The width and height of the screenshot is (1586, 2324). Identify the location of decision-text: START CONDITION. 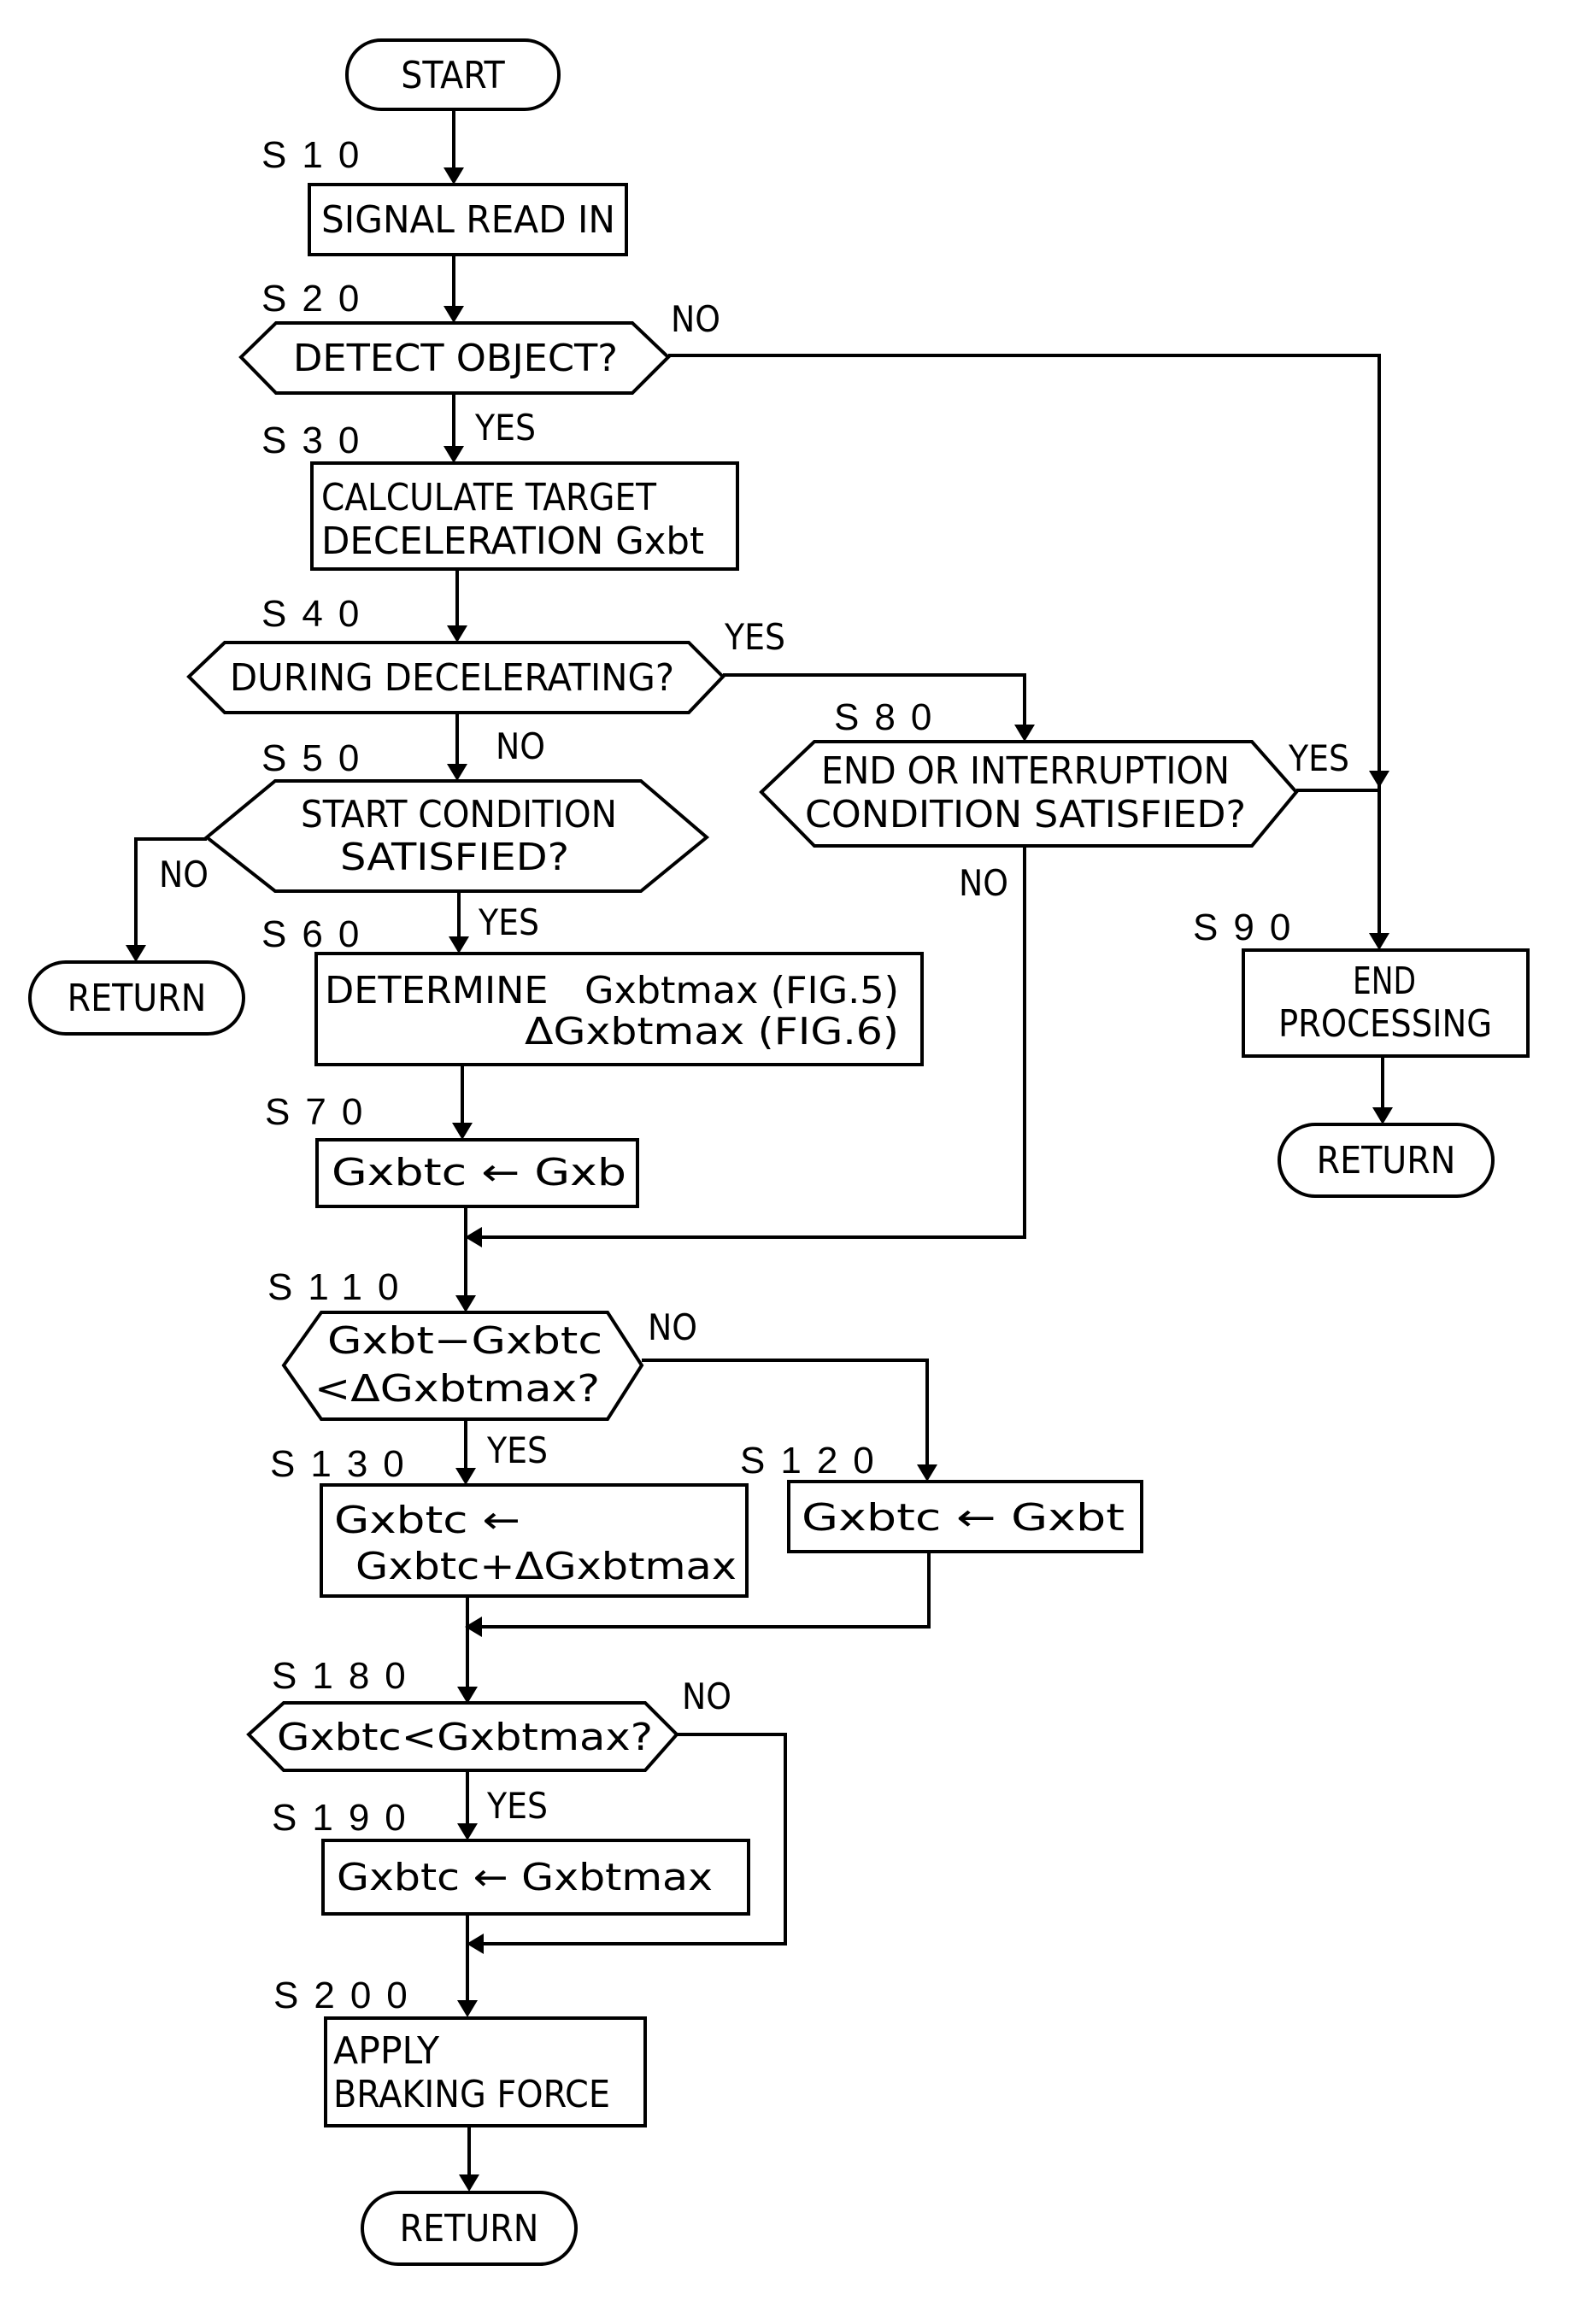
(459, 814).